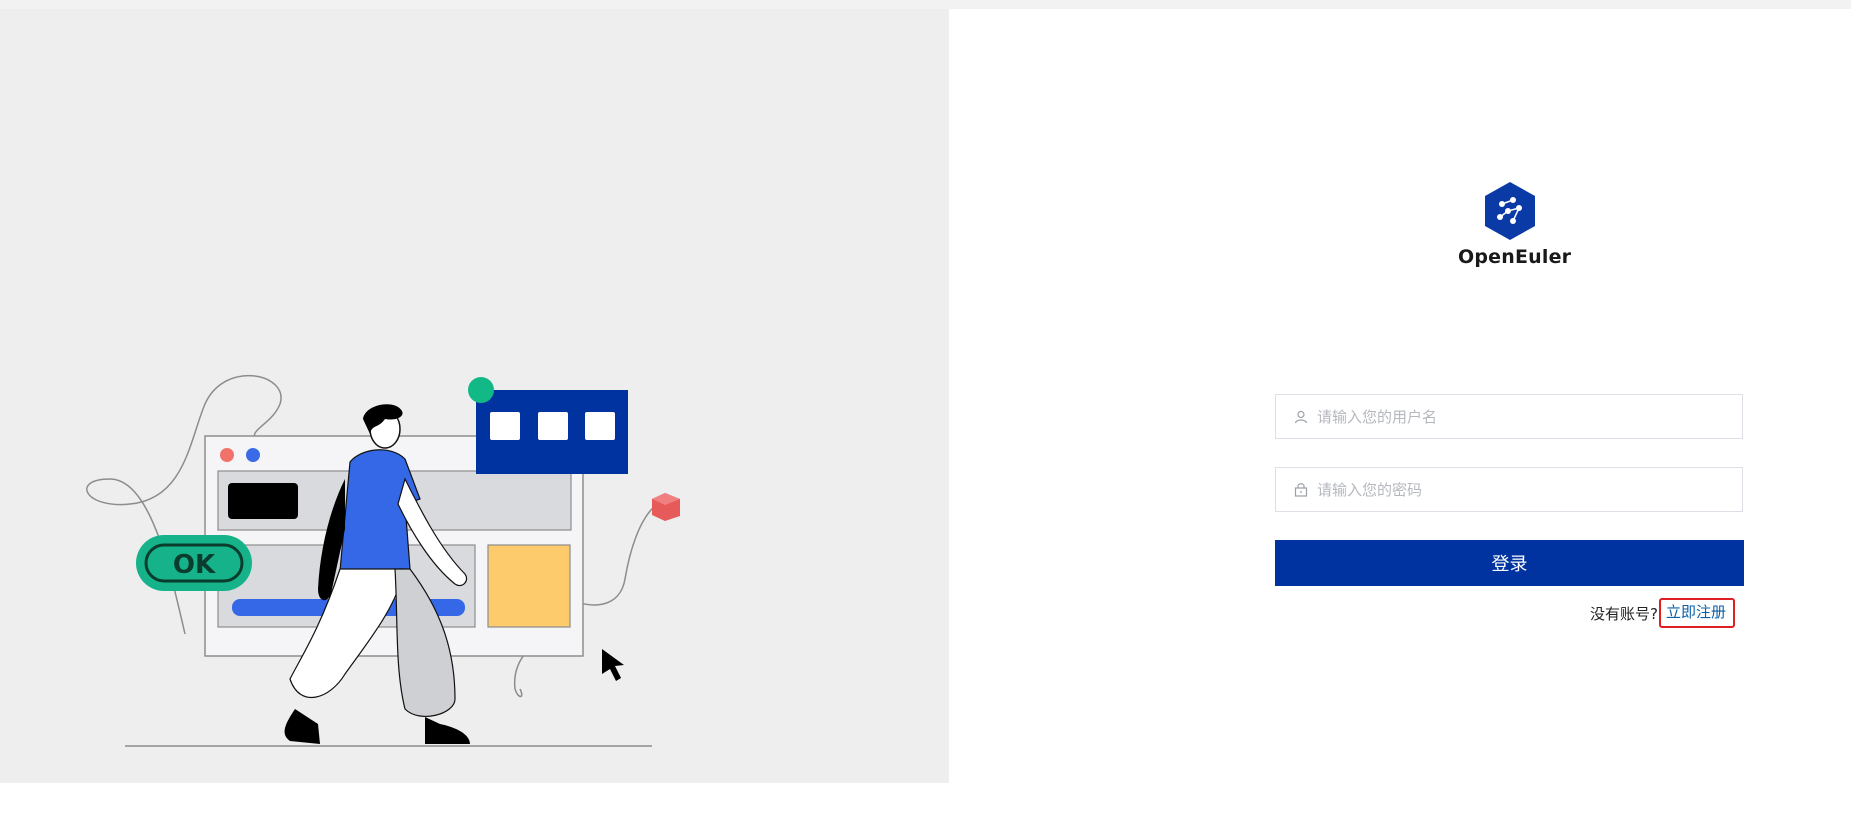 This screenshot has width=1851, height=815. What do you see at coordinates (1510, 211) in the screenshot?
I see `openeuler-logo-icon` at bounding box center [1510, 211].